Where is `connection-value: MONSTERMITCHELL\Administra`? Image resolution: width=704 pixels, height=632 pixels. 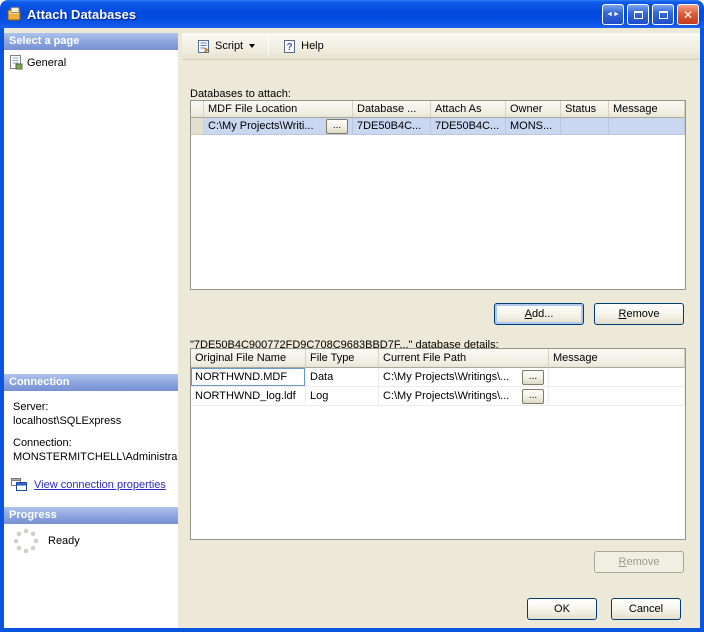 connection-value: MONSTERMITCHELL\Administra is located at coordinates (95, 457).